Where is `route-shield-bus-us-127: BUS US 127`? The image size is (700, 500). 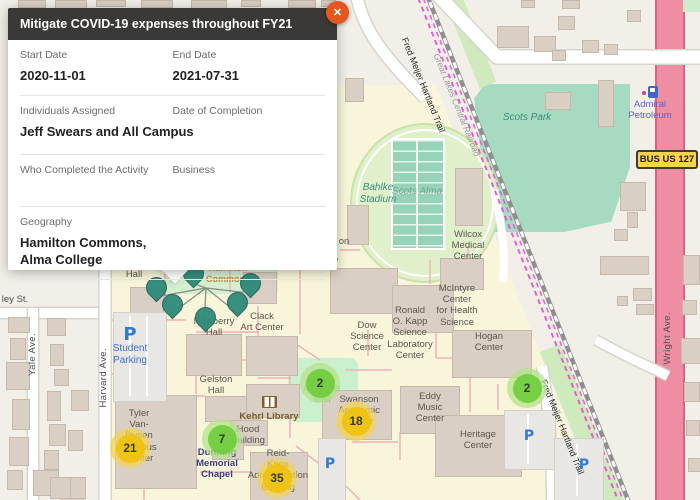 route-shield-bus-us-127: BUS US 127 is located at coordinates (667, 159).